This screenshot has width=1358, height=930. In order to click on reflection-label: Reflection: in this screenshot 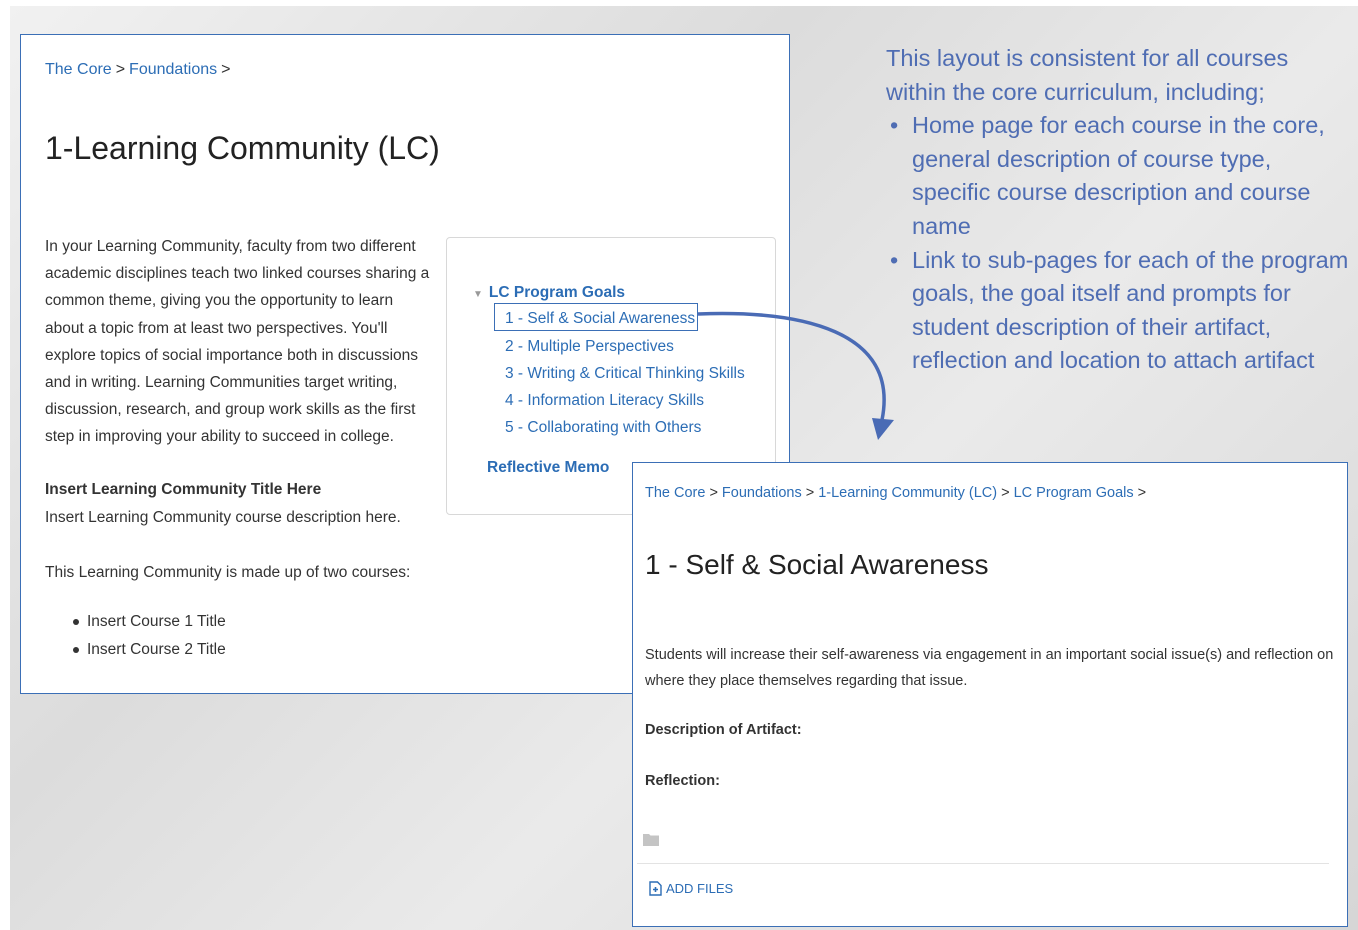, I will do `click(682, 781)`.